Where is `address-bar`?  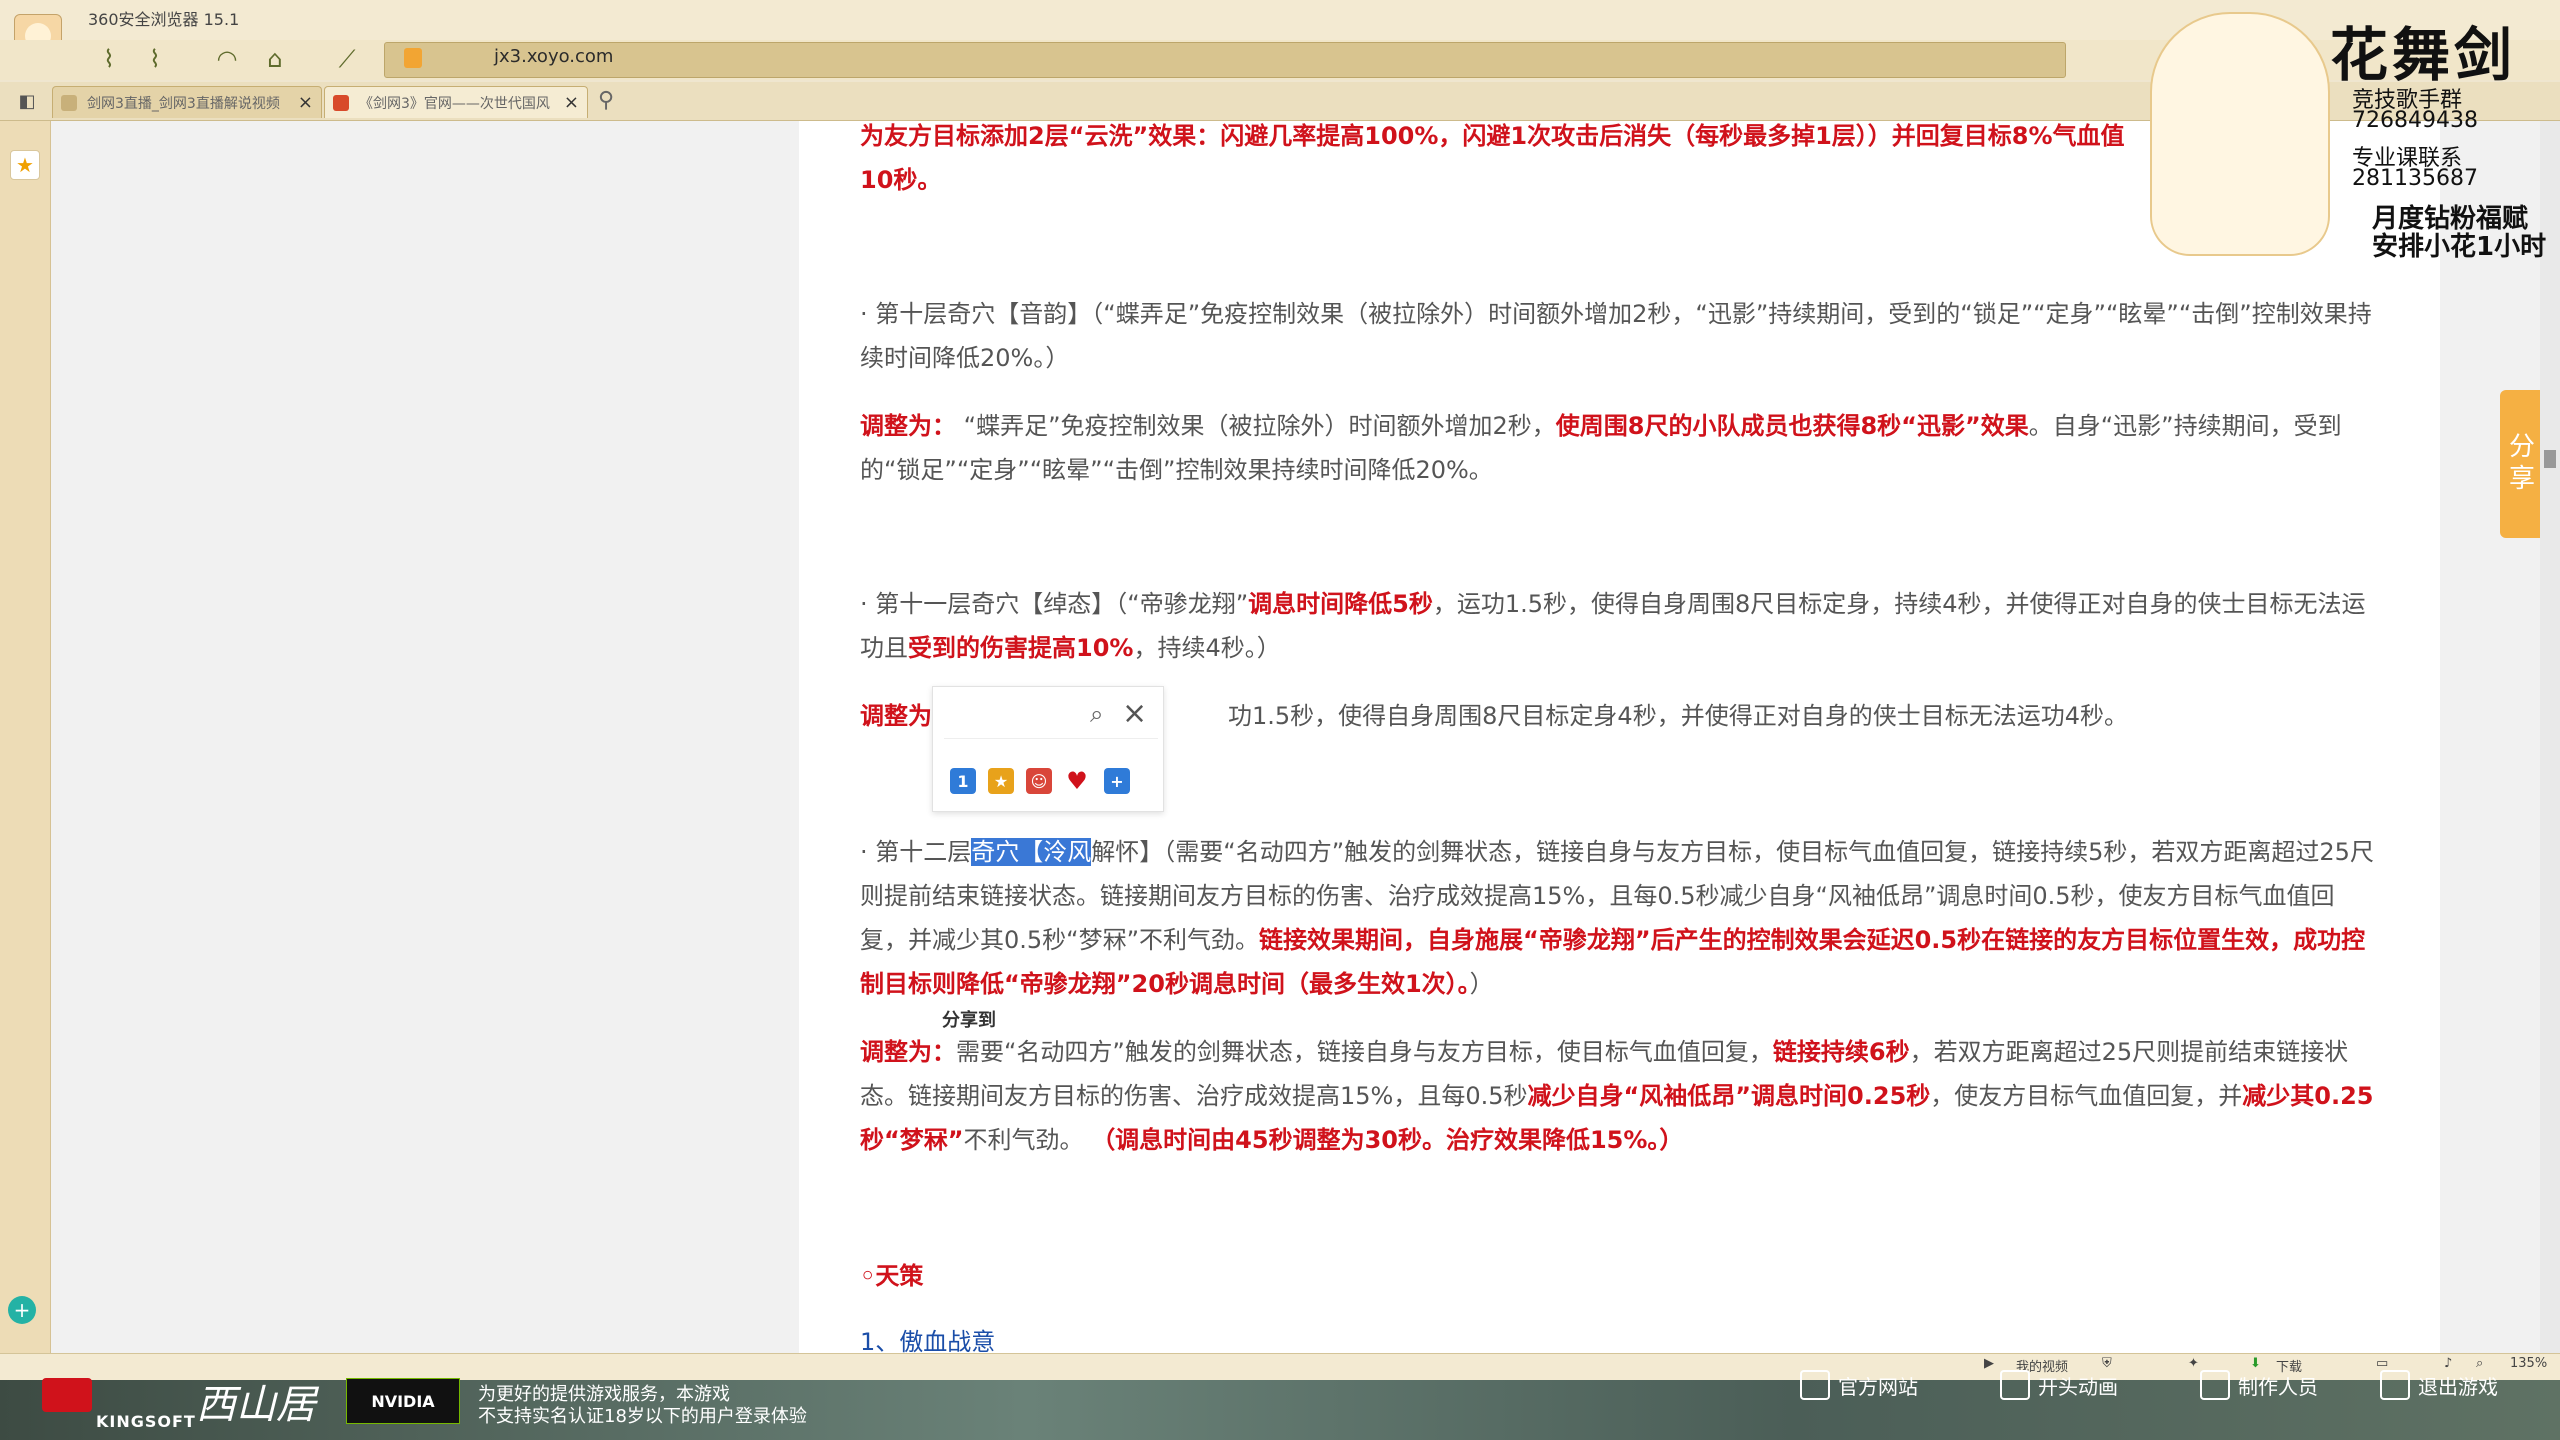 address-bar is located at coordinates (1225, 60).